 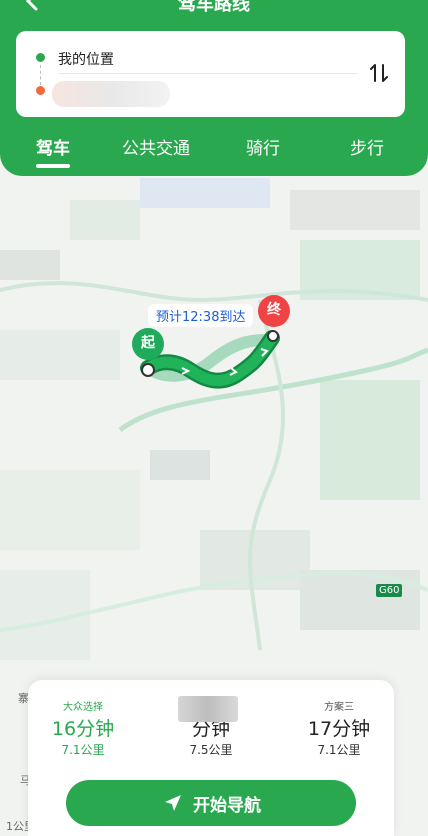 What do you see at coordinates (40, 57) in the screenshot?
I see `origin-dot-icon` at bounding box center [40, 57].